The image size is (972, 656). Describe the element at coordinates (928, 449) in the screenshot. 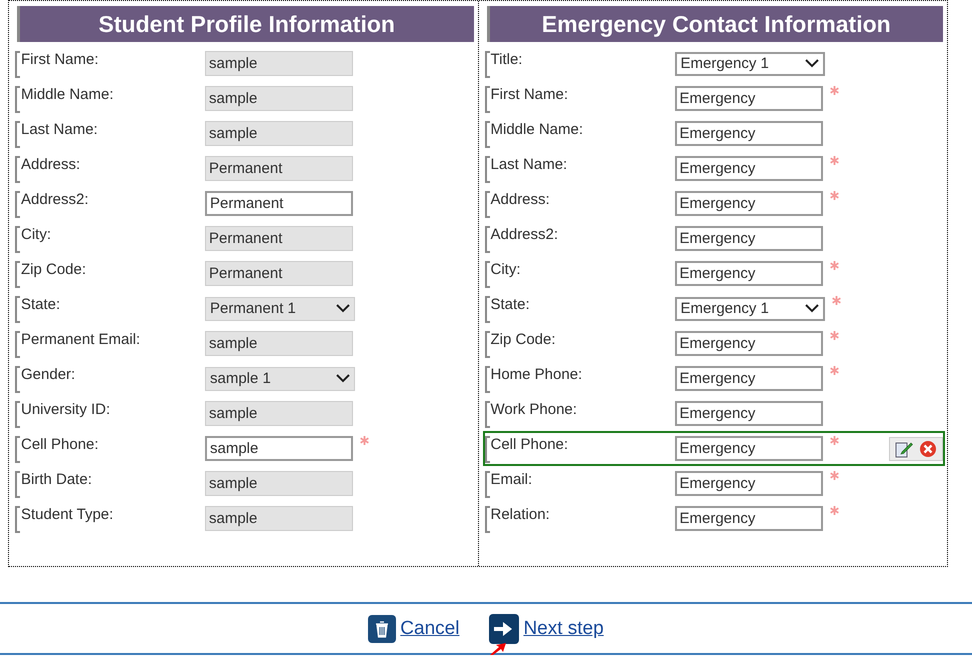

I see `delete-icon` at that location.